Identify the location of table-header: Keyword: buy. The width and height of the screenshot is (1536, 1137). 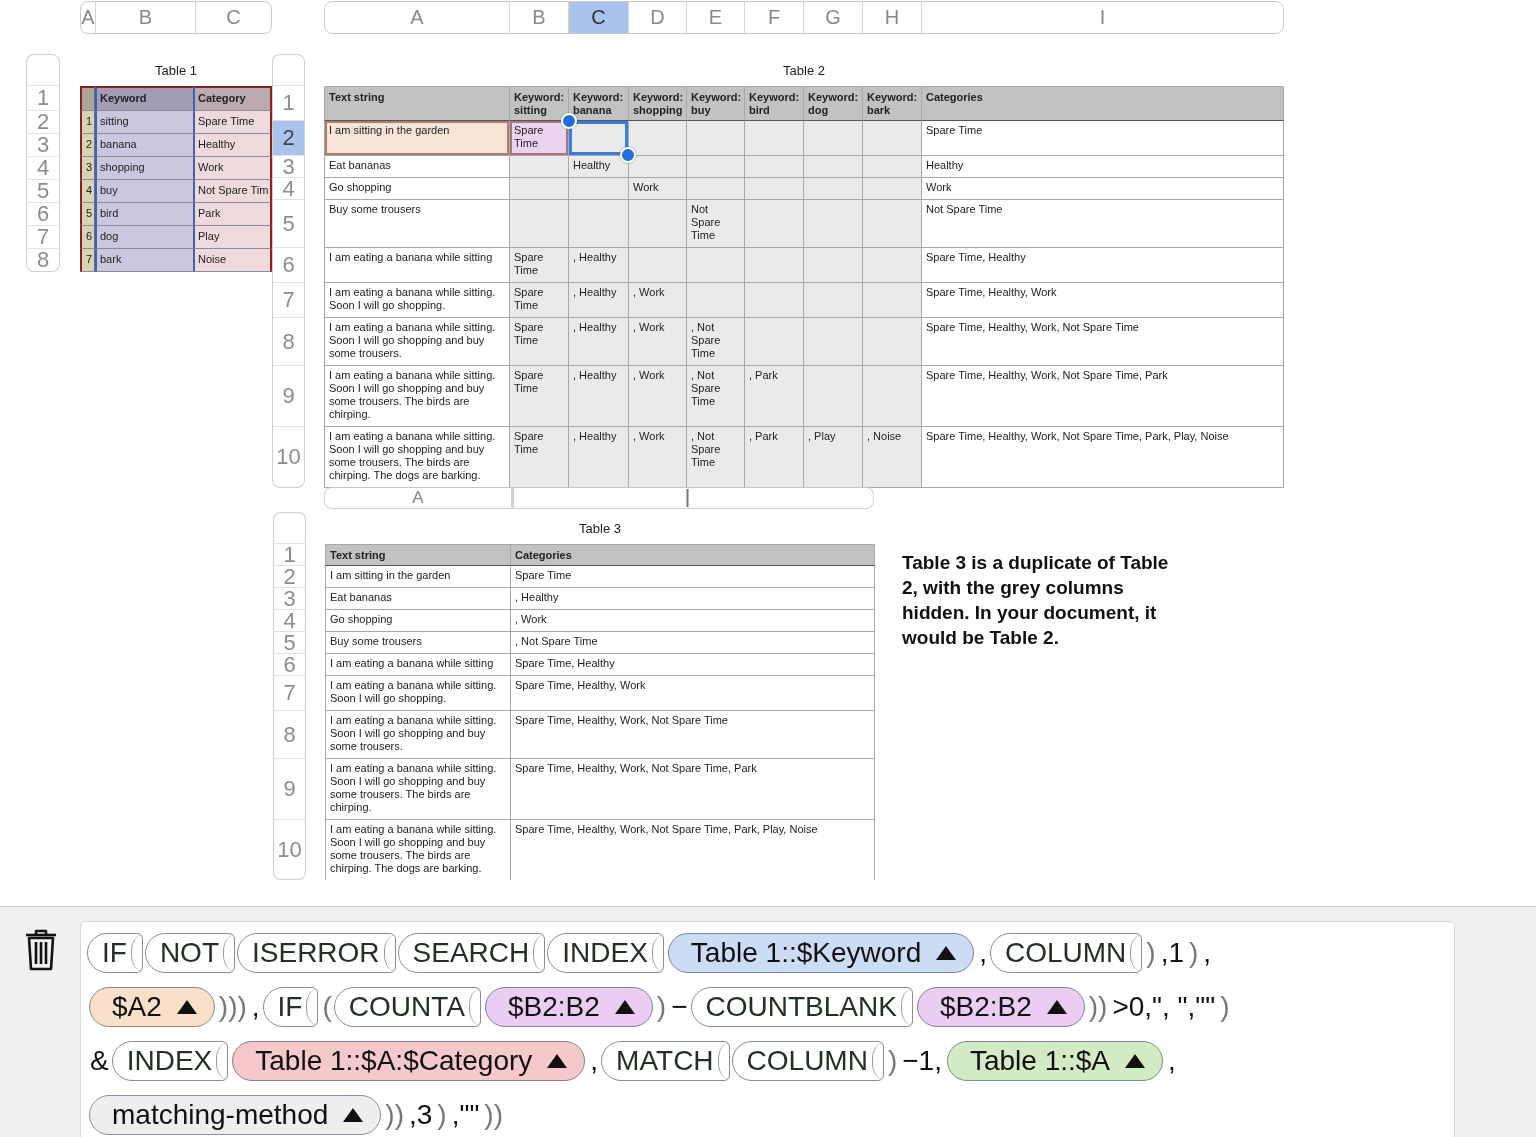
(716, 103).